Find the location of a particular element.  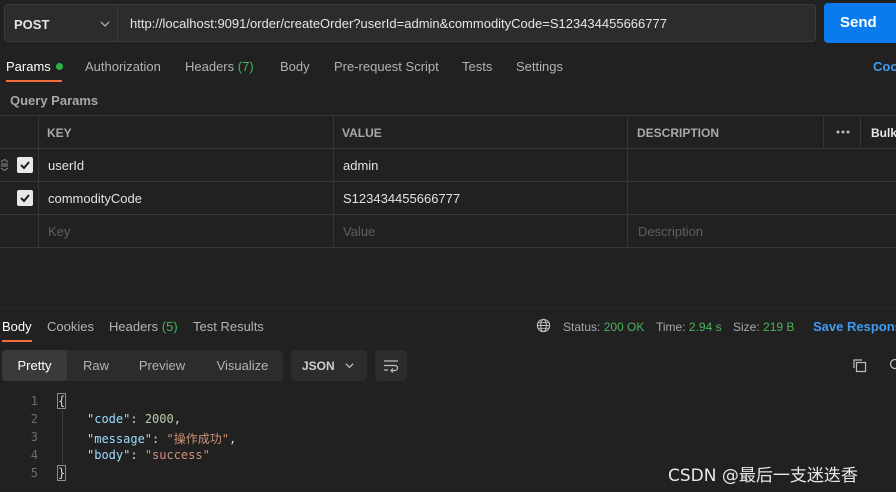

size-indicator: Size: 219 B is located at coordinates (763, 327).